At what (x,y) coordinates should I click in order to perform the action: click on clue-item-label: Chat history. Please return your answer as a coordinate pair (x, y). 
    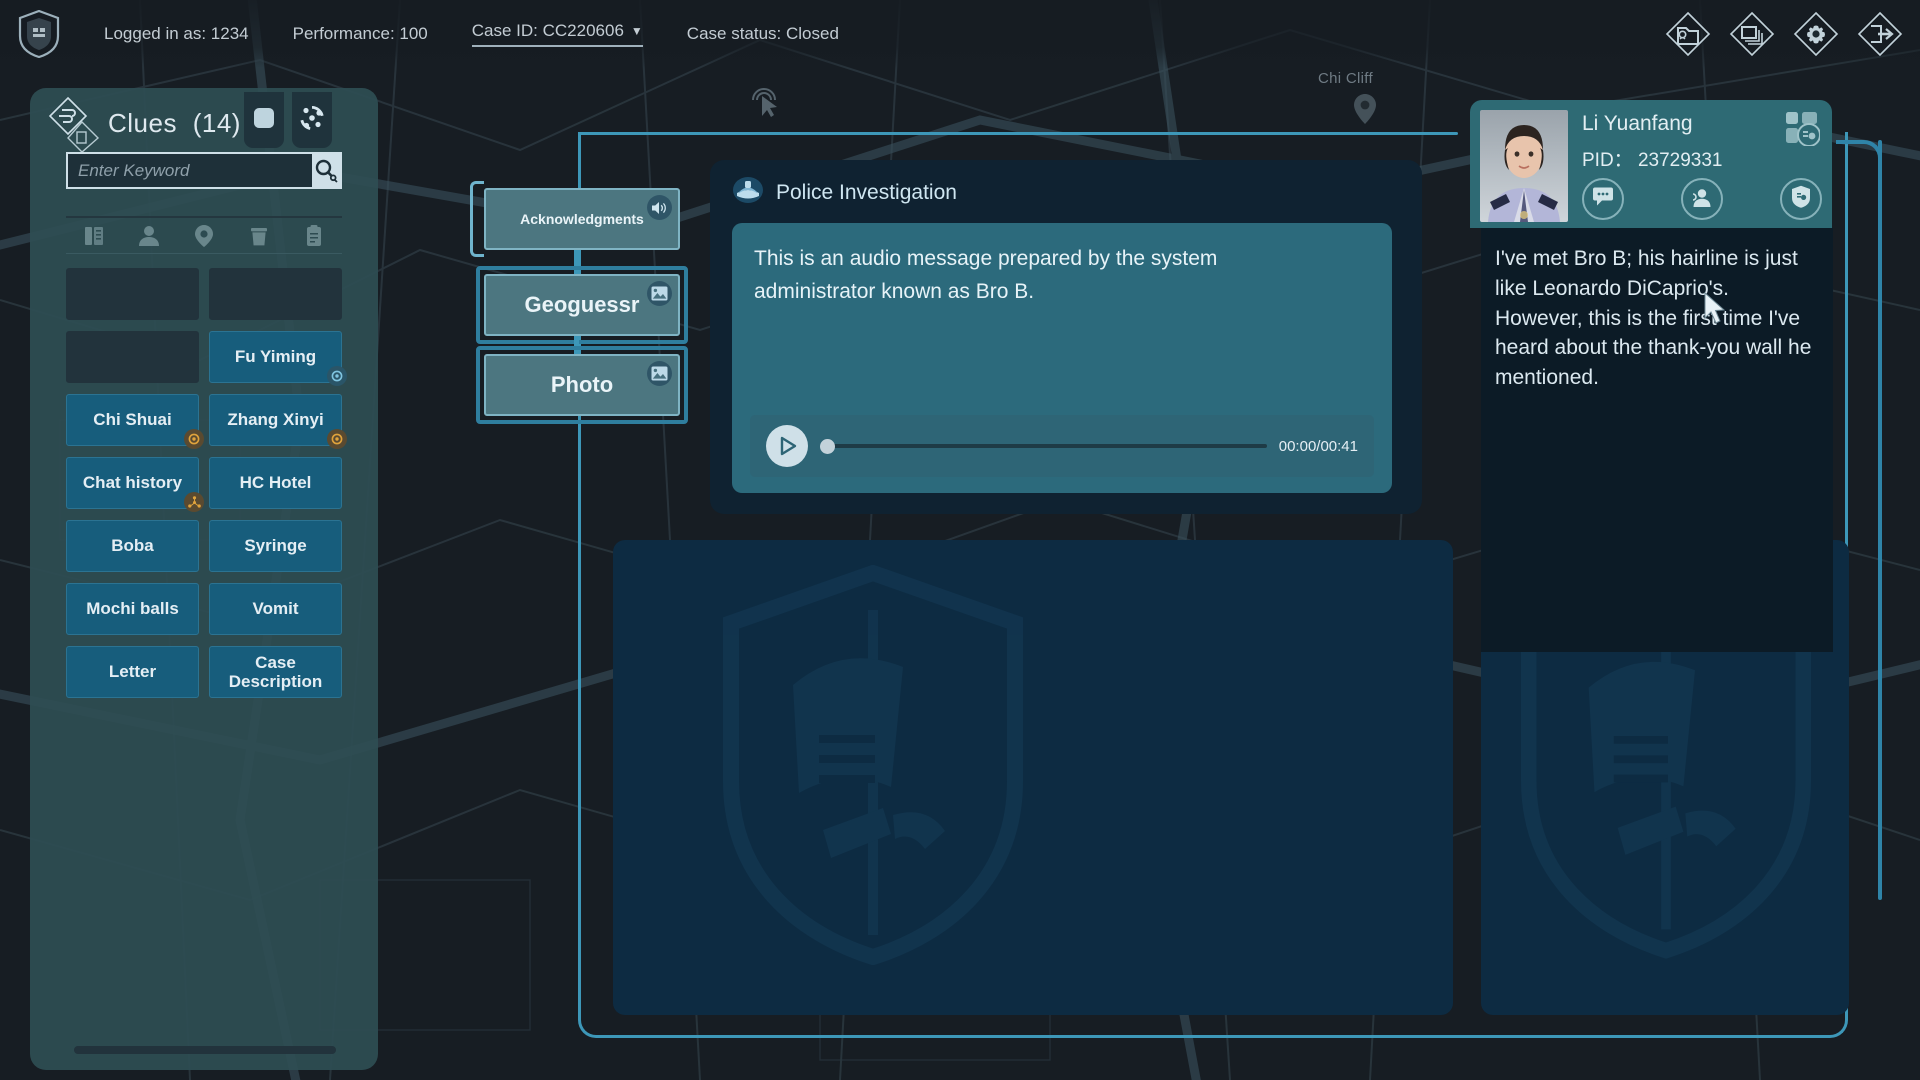
    Looking at the image, I should click on (132, 483).